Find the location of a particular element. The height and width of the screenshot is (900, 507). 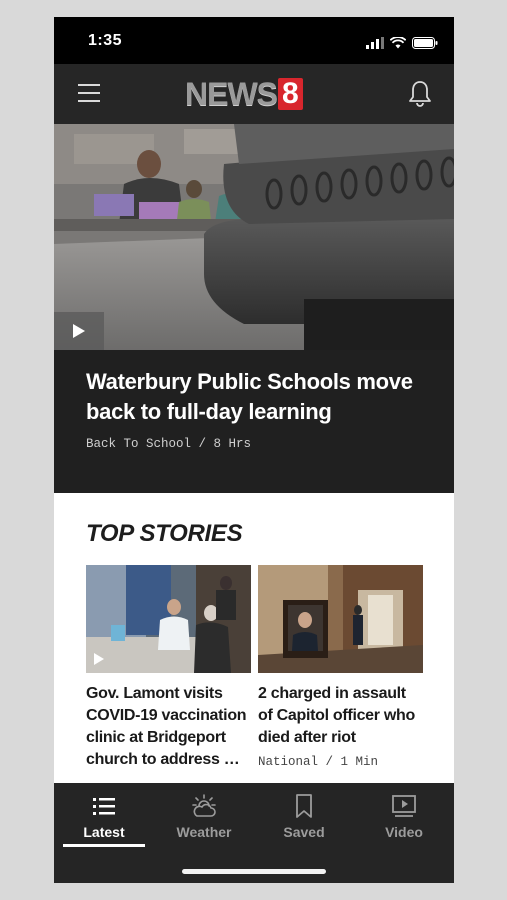

bell-icon is located at coordinates (420, 94).